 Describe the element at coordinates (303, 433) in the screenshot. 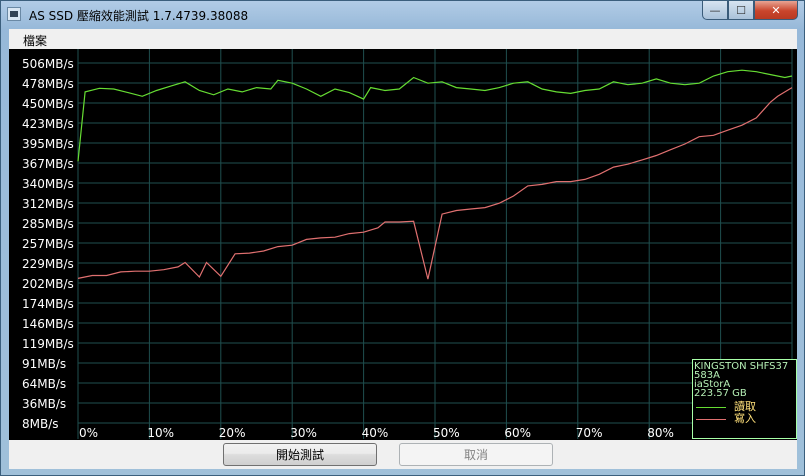

I see `x-tick-label: 30%` at that location.